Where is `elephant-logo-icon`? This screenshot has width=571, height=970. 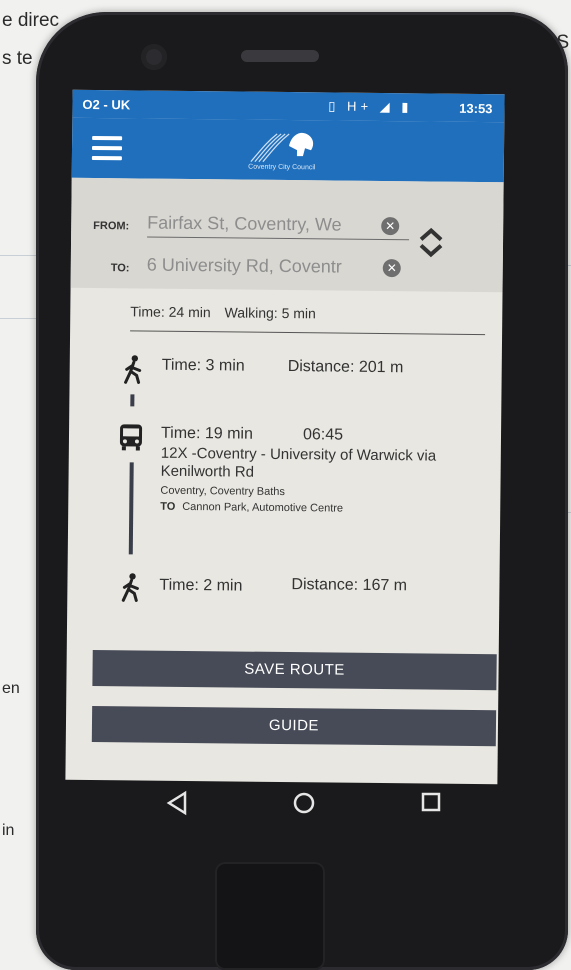
elephant-logo-icon is located at coordinates (282, 147).